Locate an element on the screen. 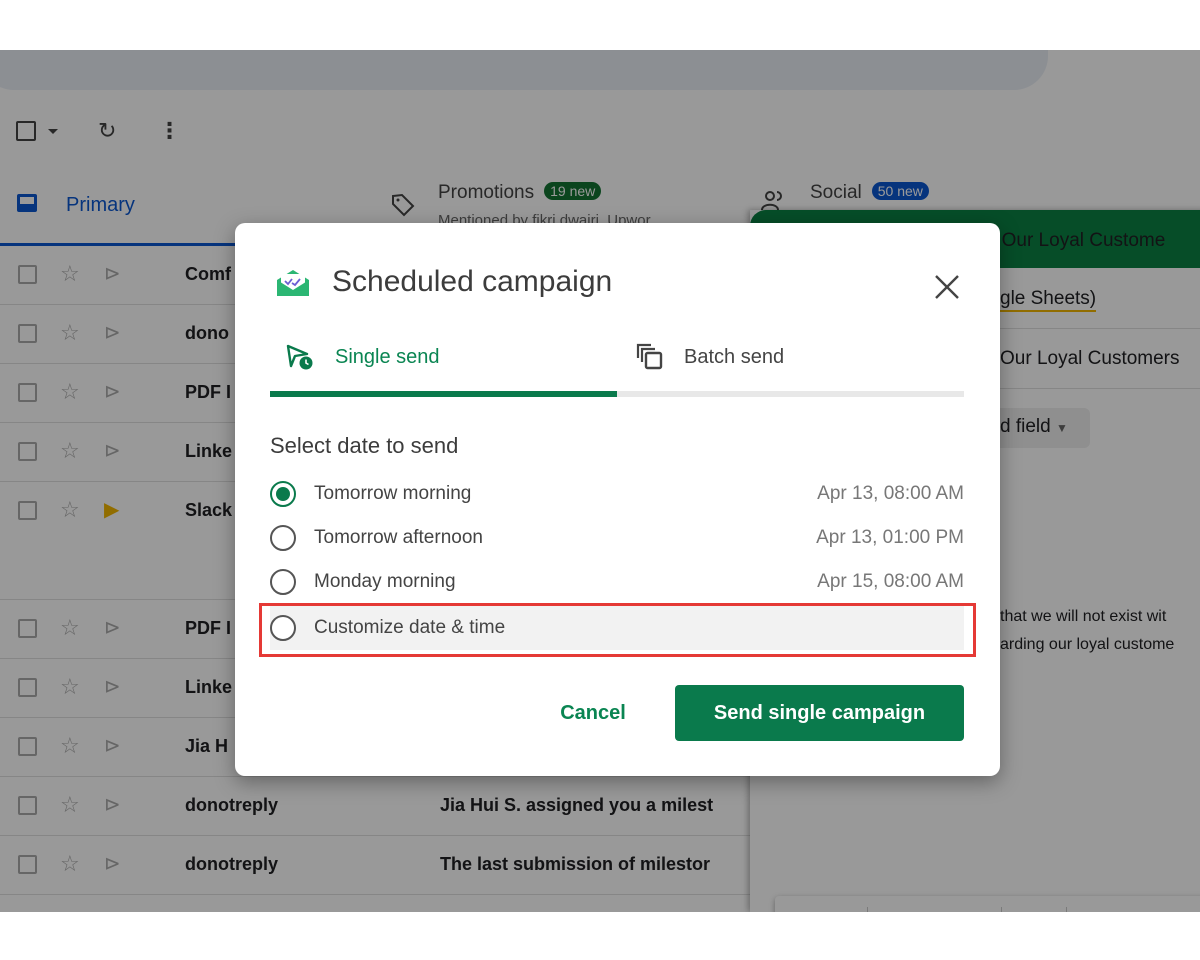 This screenshot has height=960, width=1200. option-customize-date-time: Customize date & time is located at coordinates (617, 628).